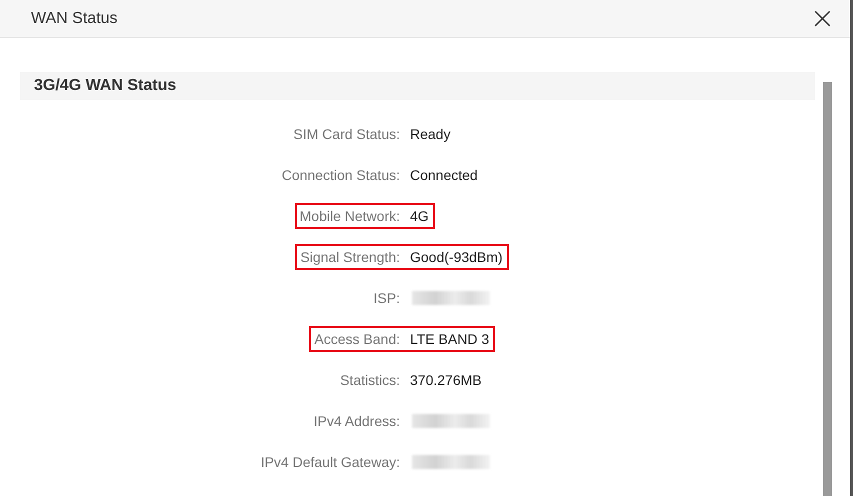 Image resolution: width=853 pixels, height=496 pixels. I want to click on field-label: Connection Status:, so click(340, 175).